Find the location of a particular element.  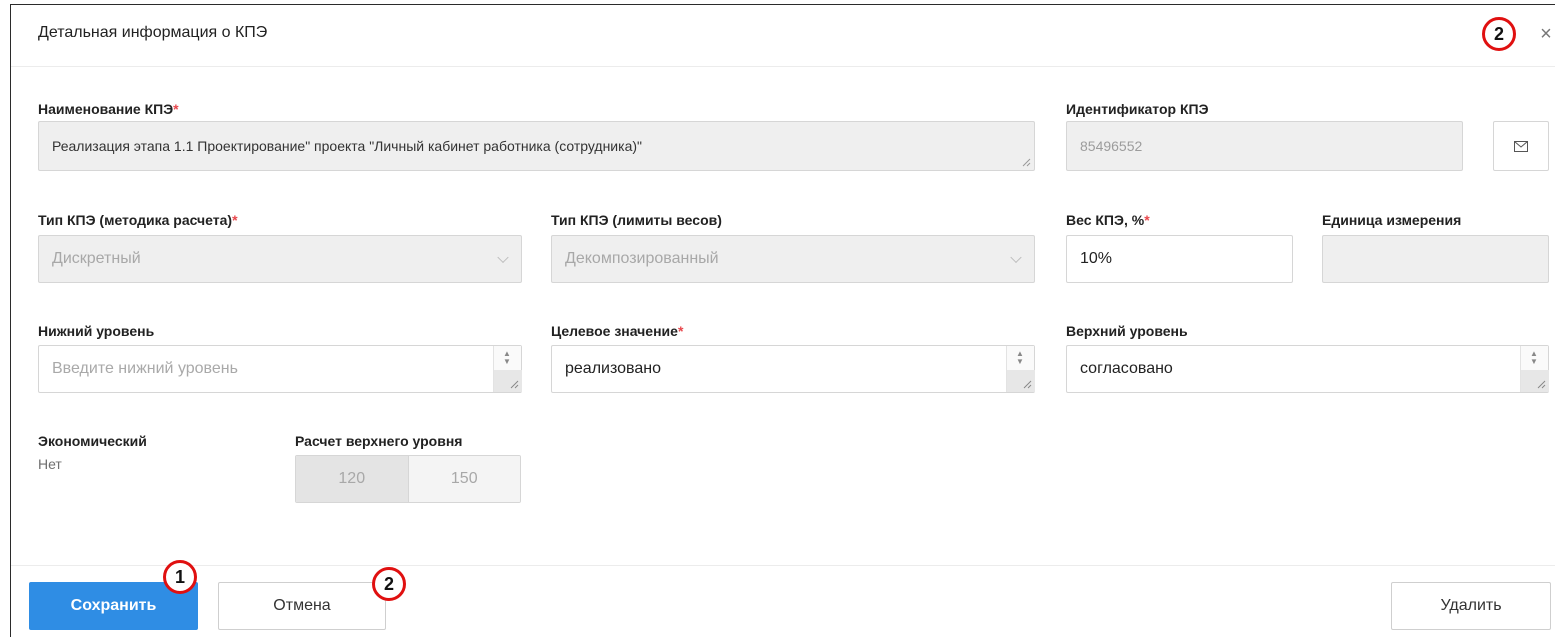

identifier-value: 85496552 is located at coordinates (1111, 146).